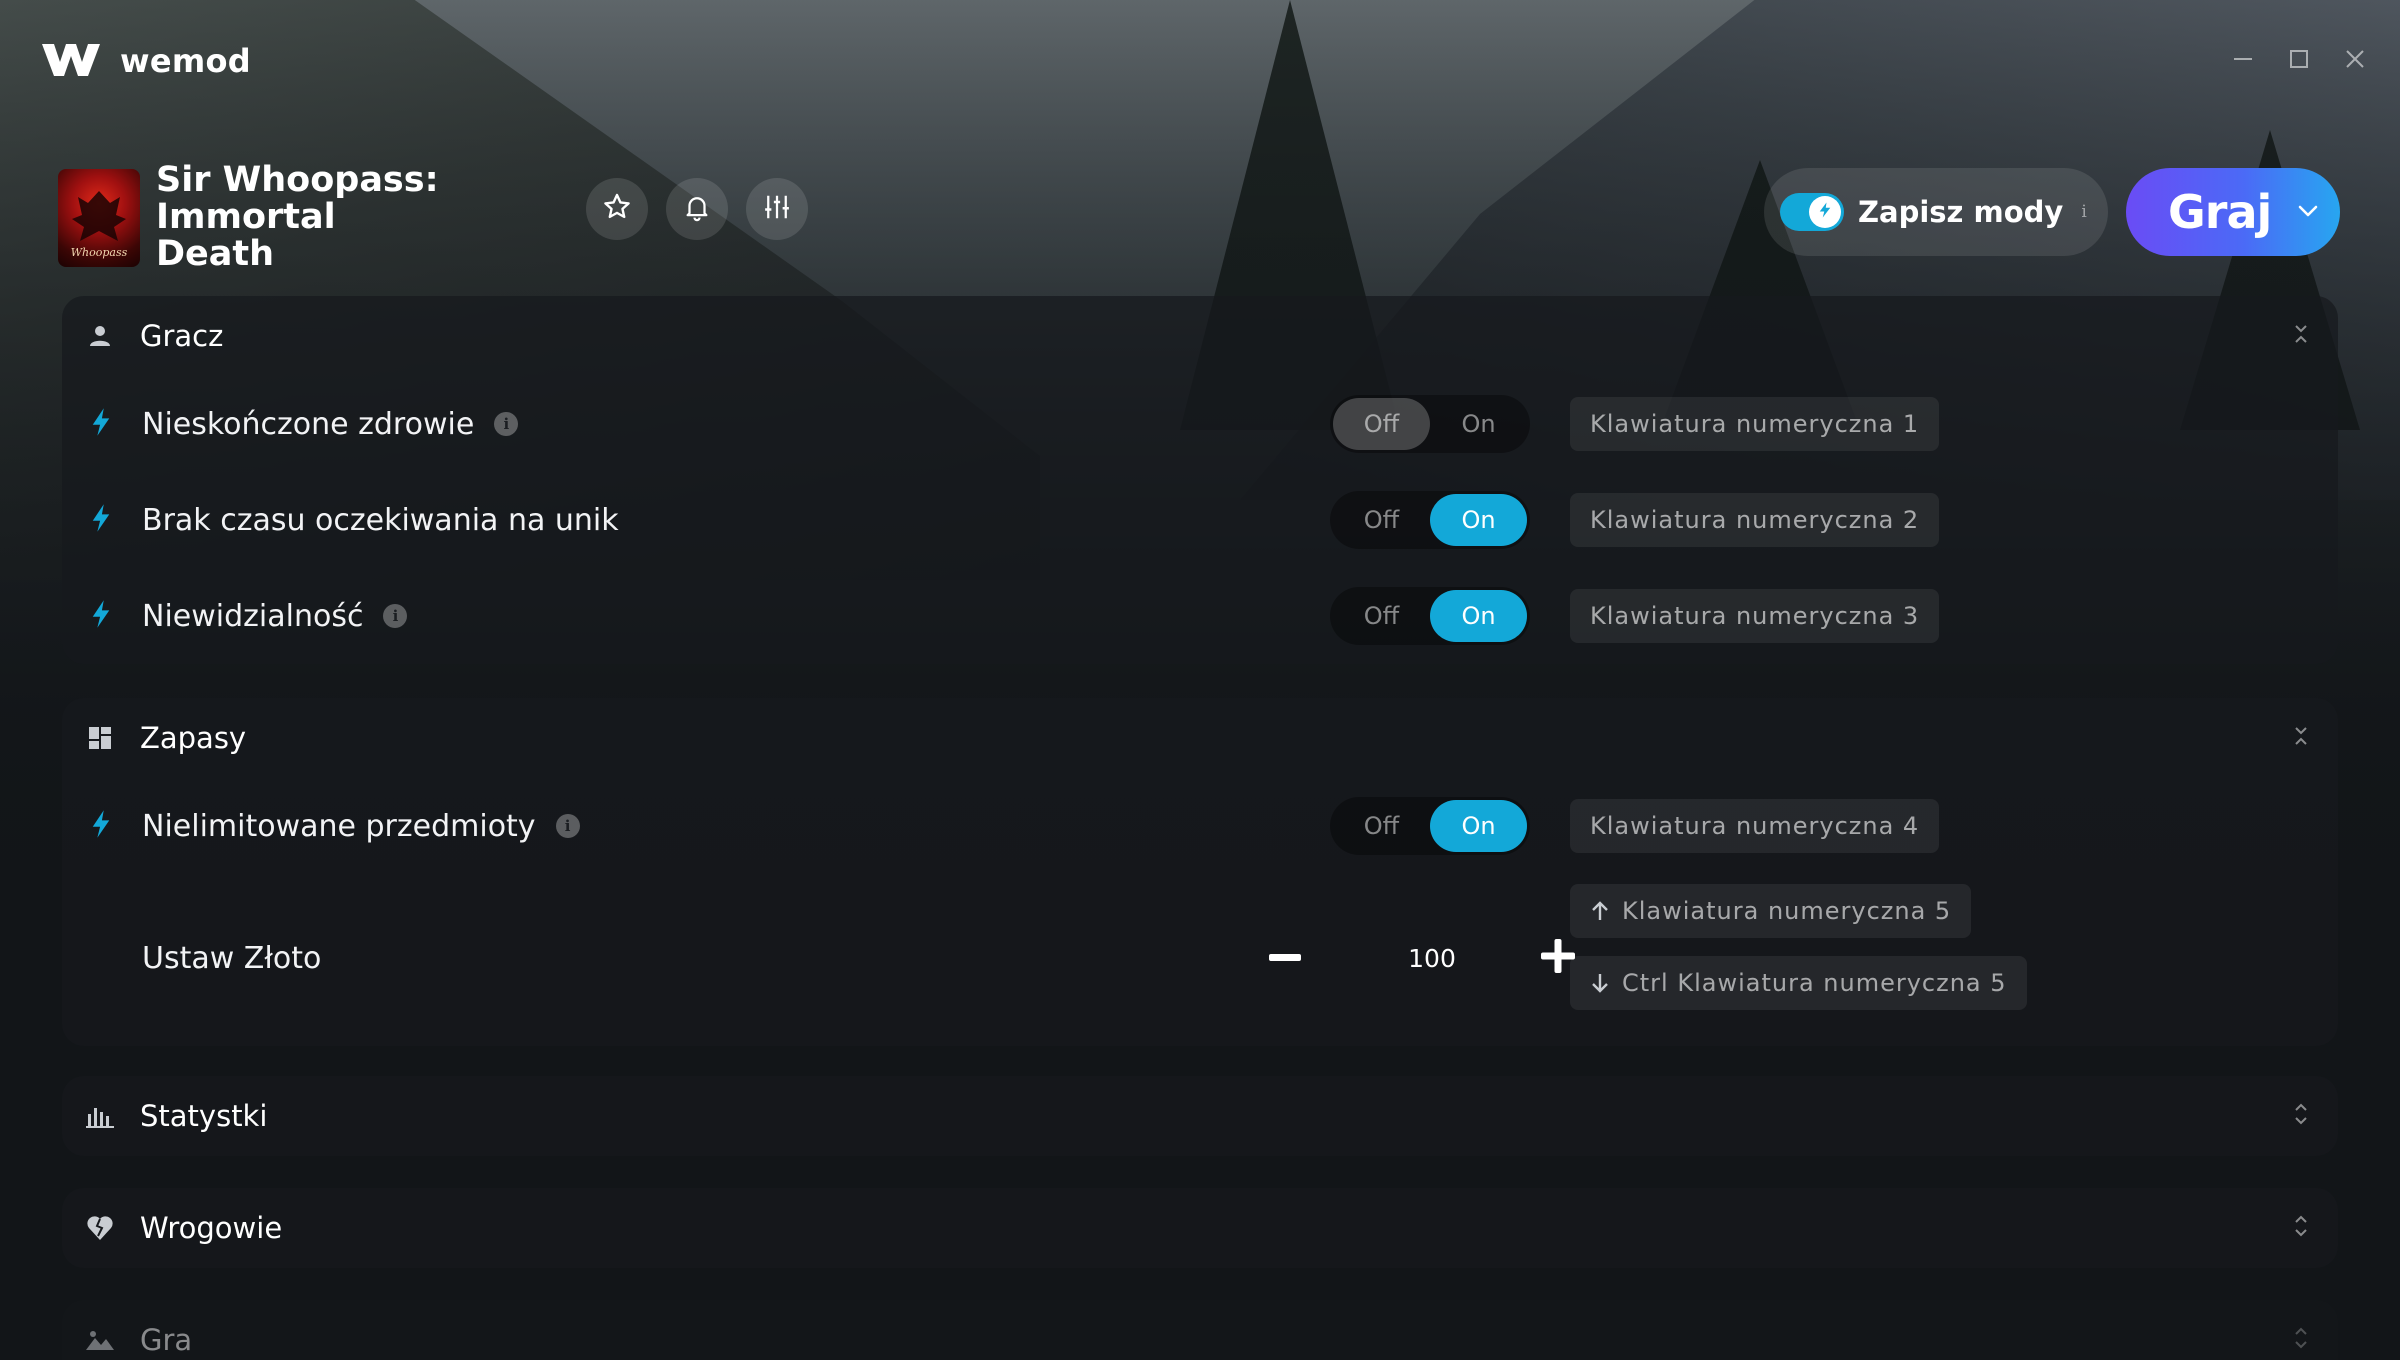 This screenshot has width=2400, height=1360. I want to click on mod-label: Nieskończone zdrowie i, so click(330, 424).